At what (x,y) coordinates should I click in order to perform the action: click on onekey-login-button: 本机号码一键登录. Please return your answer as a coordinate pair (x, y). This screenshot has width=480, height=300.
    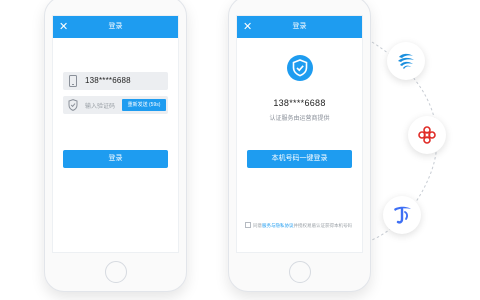
    Looking at the image, I should click on (299, 159).